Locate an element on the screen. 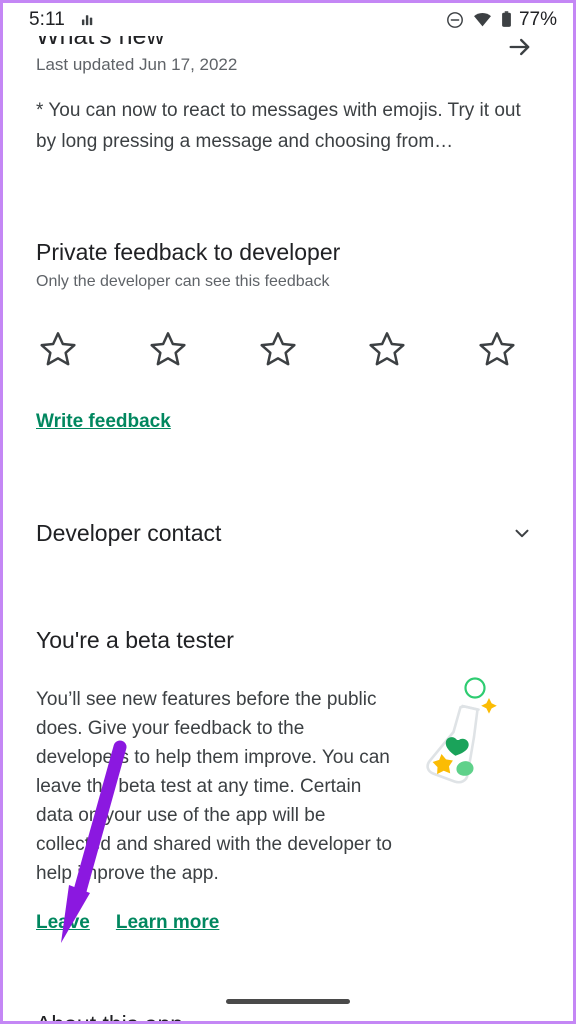 This screenshot has height=1024, width=576. leave-beta-link: Leave is located at coordinates (63, 923).